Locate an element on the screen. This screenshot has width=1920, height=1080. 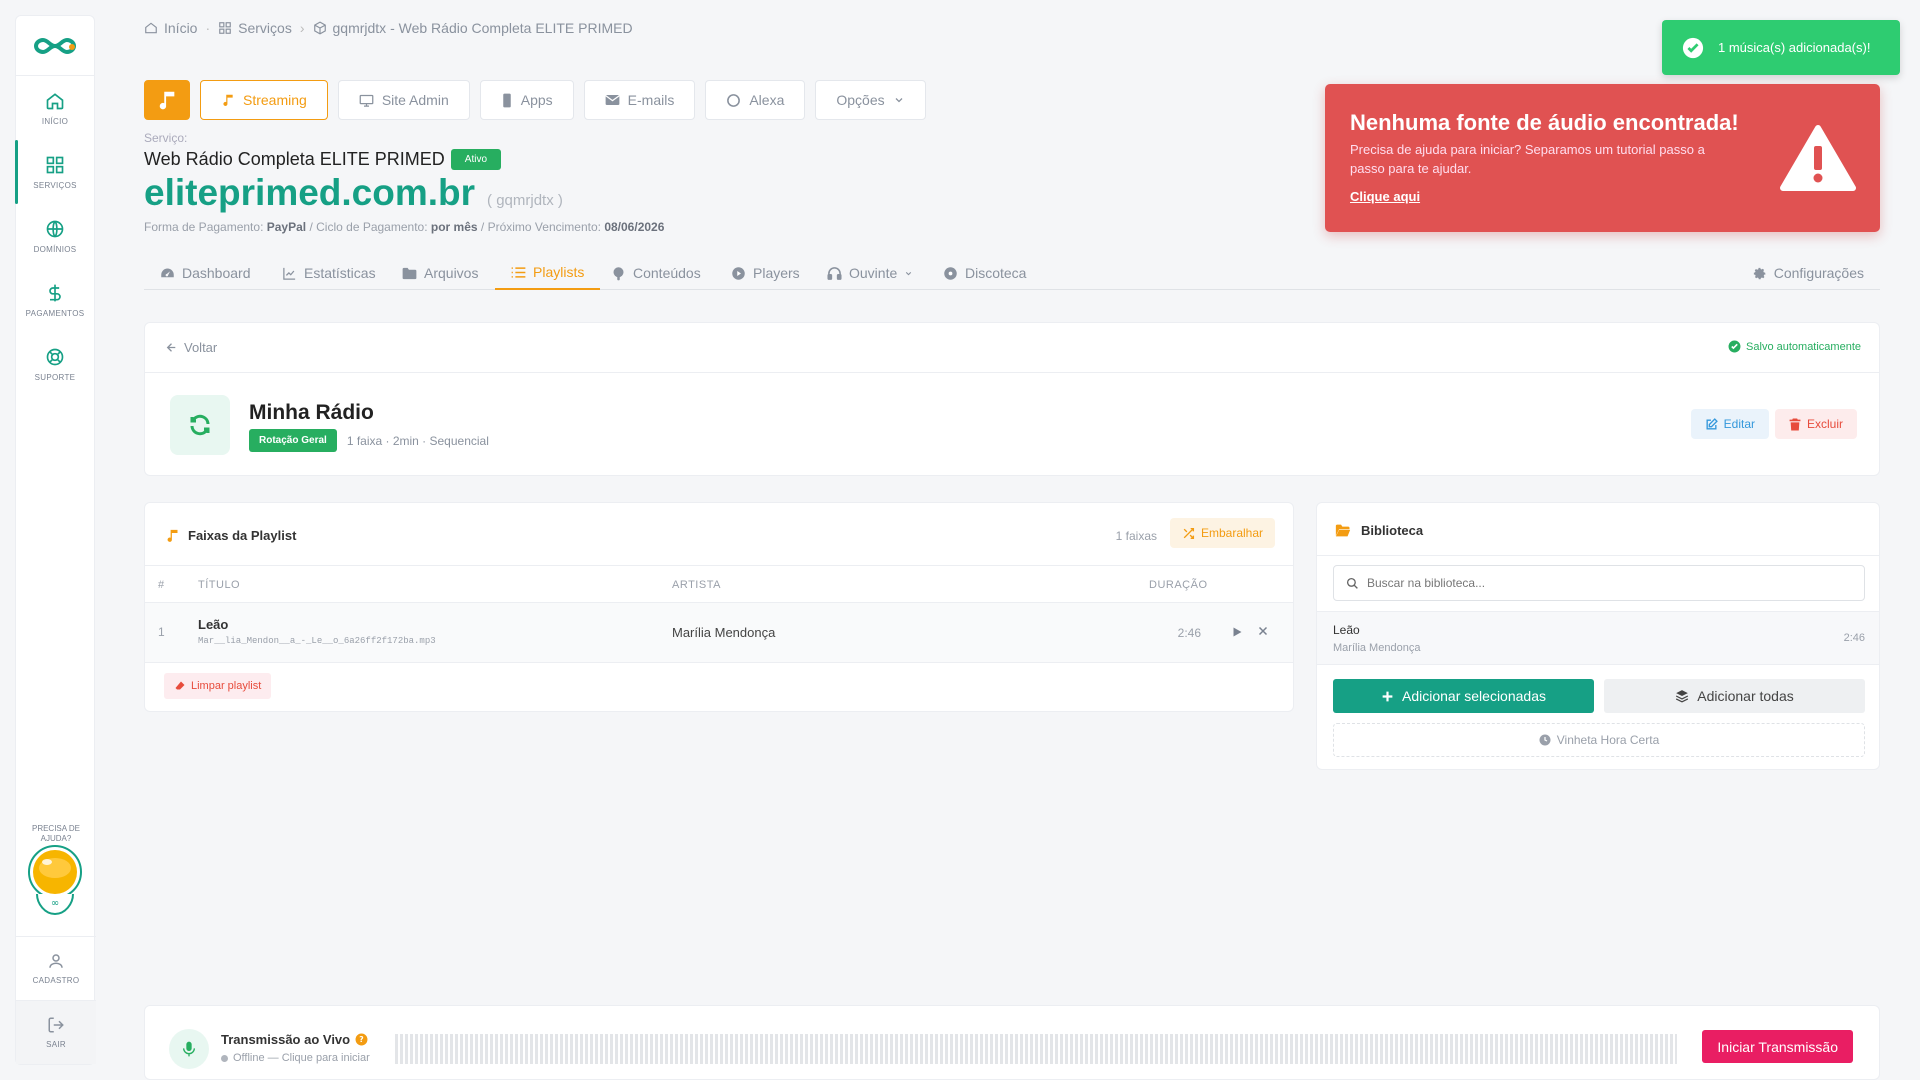
play-track-button is located at coordinates (1237, 632).